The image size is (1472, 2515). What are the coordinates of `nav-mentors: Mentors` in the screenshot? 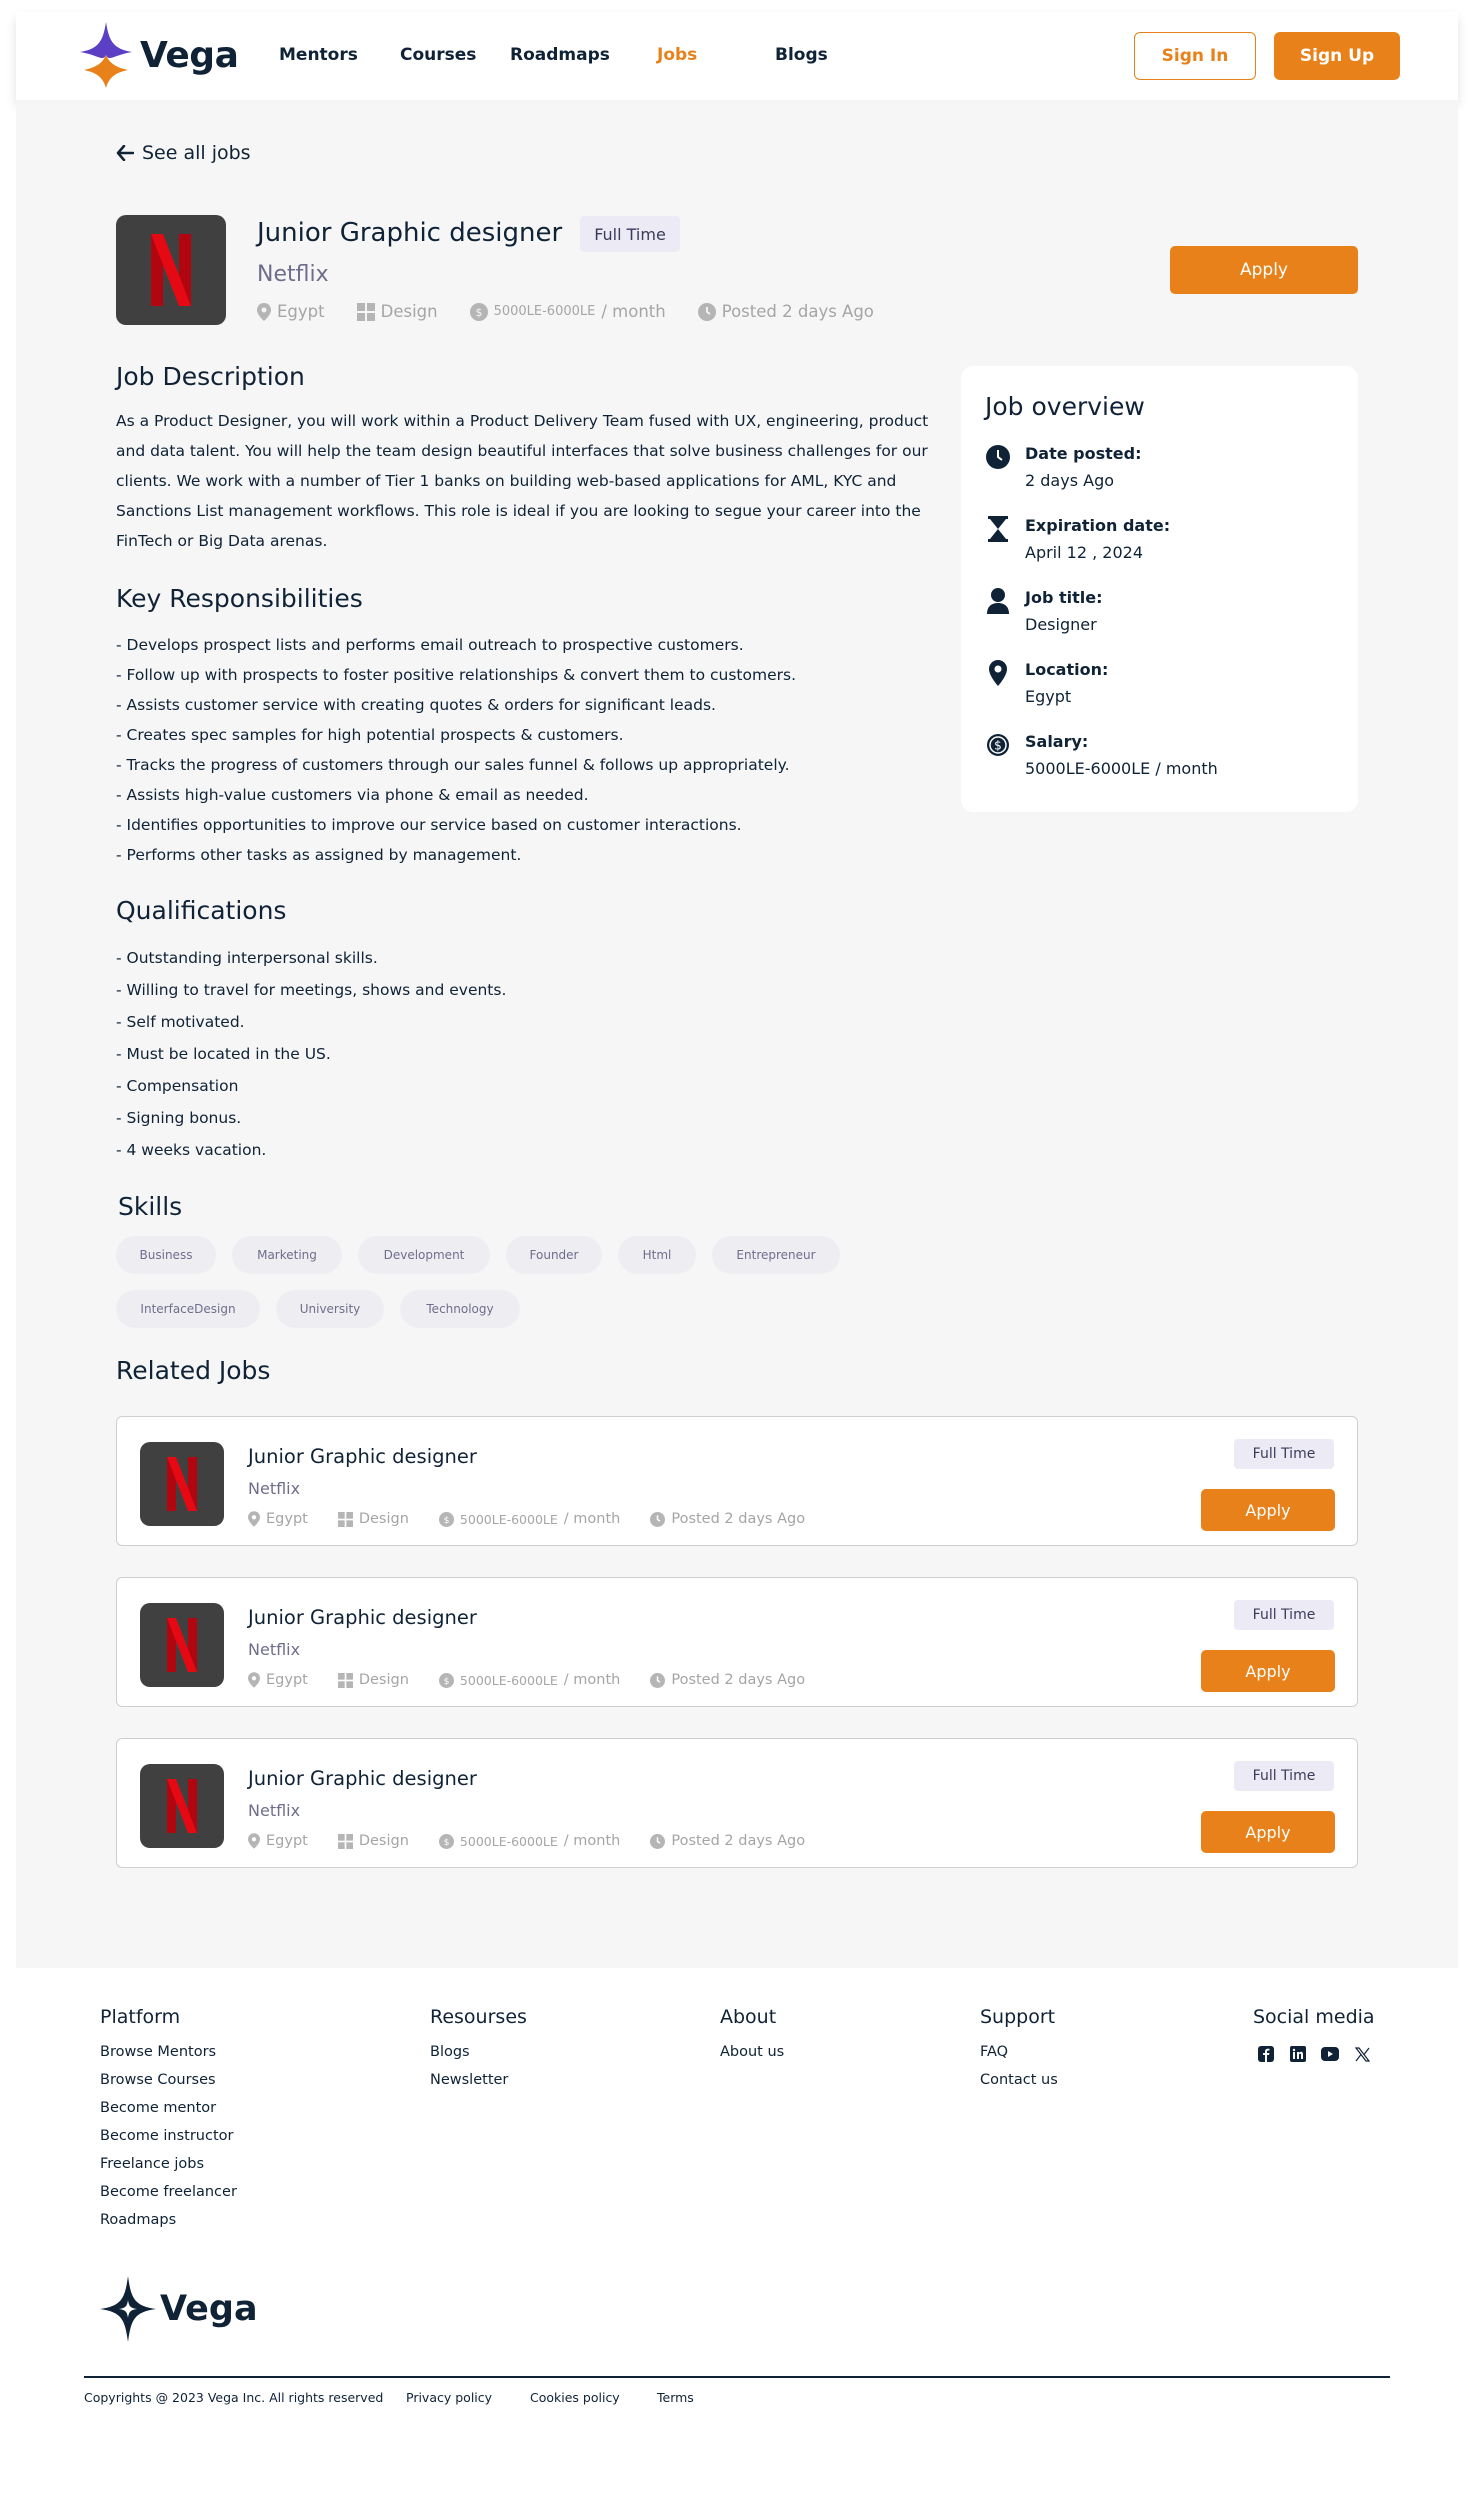 It's located at (318, 55).